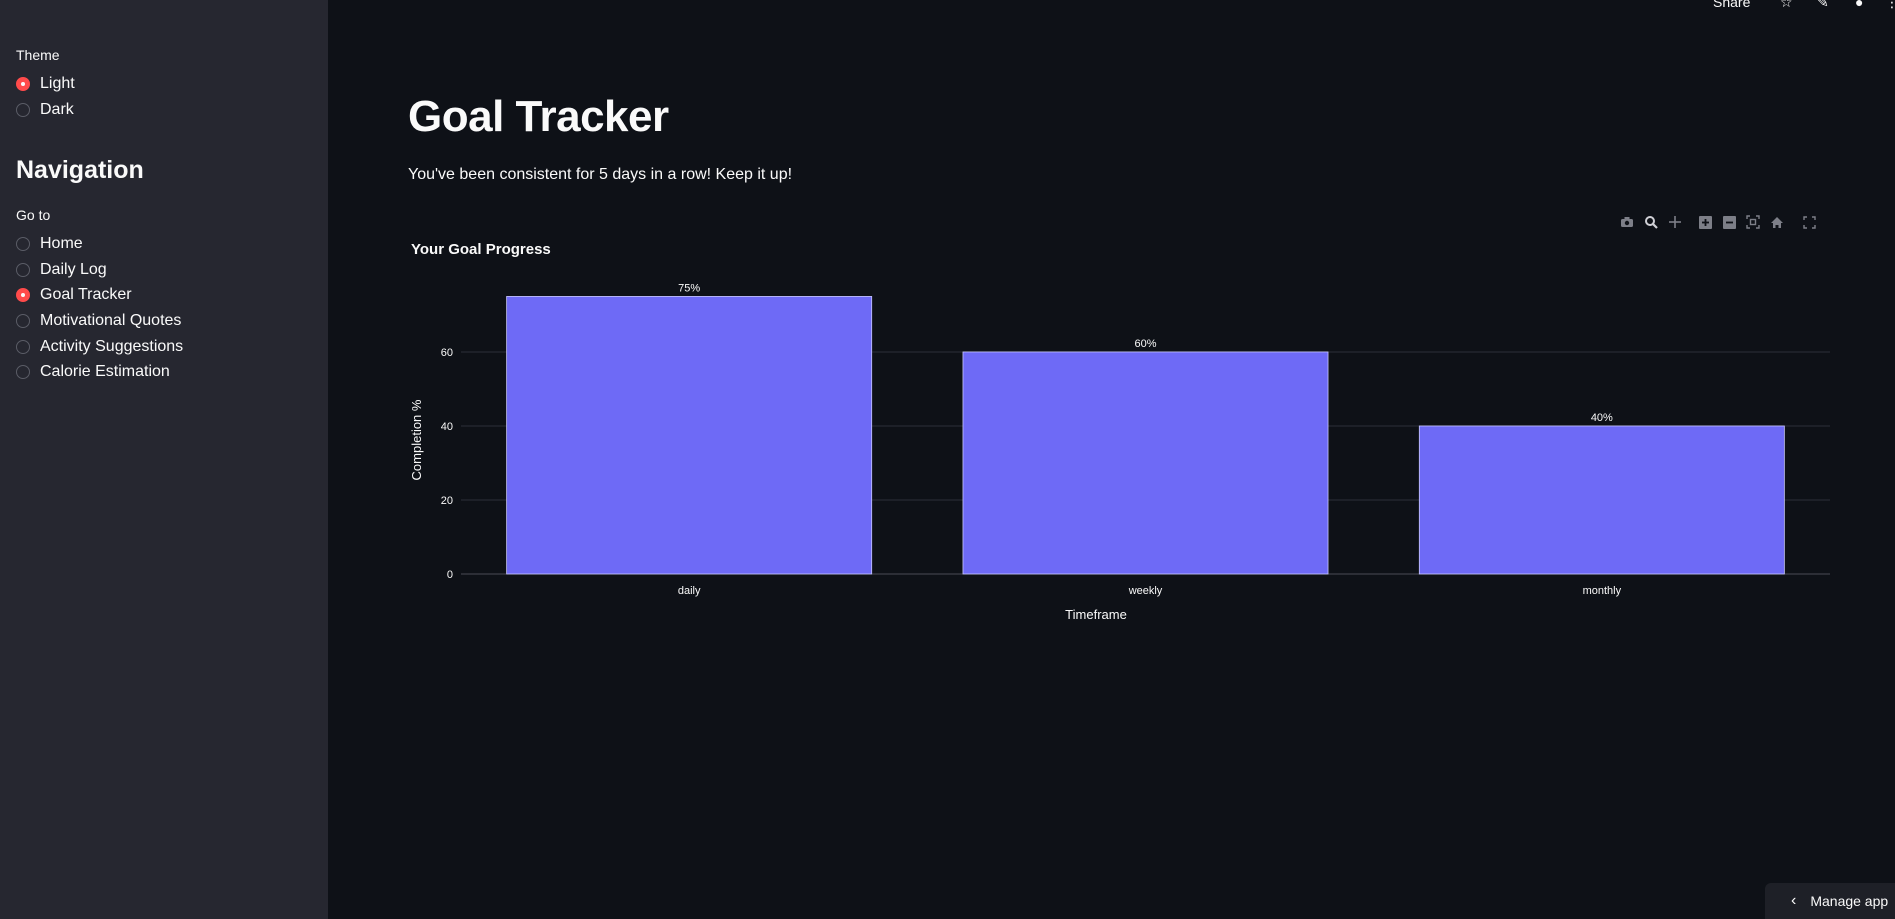  I want to click on bar-data-label: 60%, so click(1145, 344).